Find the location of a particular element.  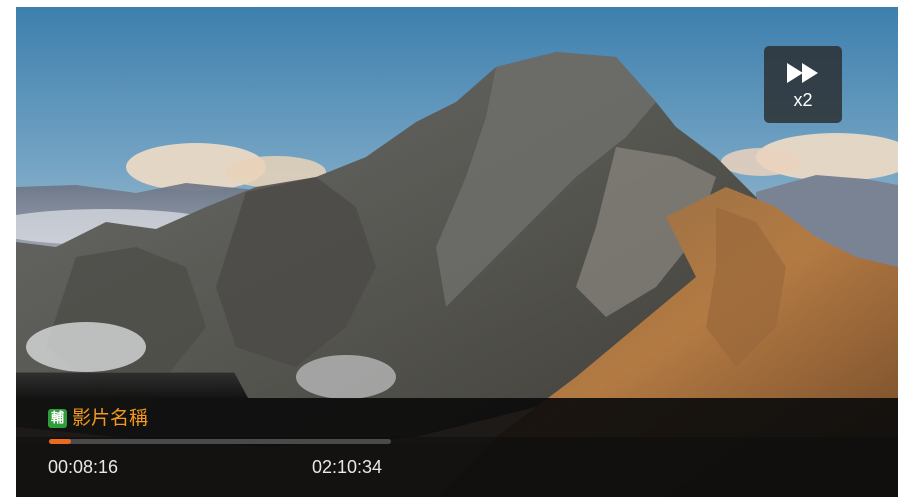

progress-fill is located at coordinates (60, 441).